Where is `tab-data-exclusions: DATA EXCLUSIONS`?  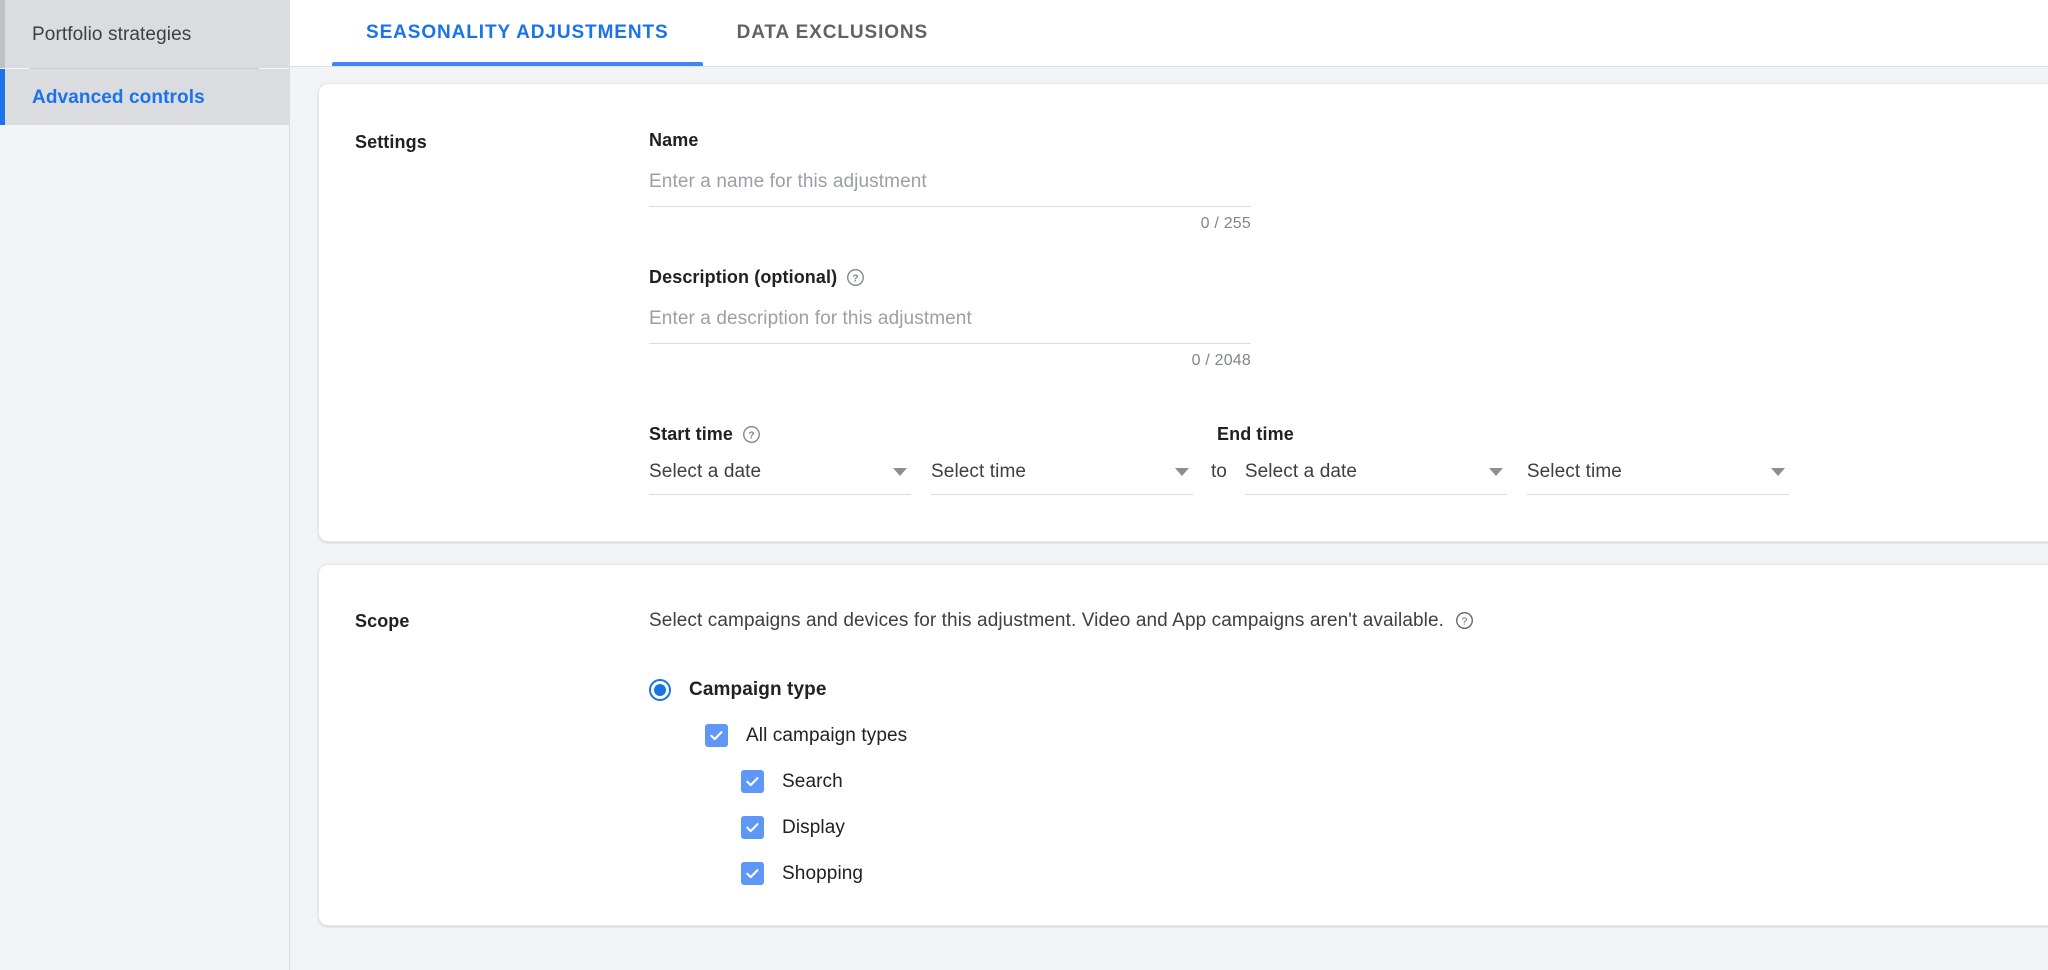 tab-data-exclusions: DATA EXCLUSIONS is located at coordinates (833, 33).